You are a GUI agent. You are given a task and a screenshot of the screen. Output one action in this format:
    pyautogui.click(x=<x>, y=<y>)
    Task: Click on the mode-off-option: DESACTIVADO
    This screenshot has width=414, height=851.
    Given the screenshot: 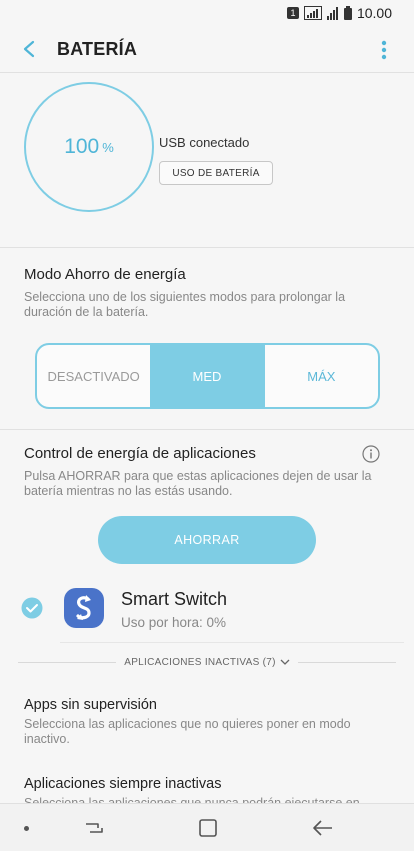 What is the action you would take?
    pyautogui.click(x=93, y=376)
    